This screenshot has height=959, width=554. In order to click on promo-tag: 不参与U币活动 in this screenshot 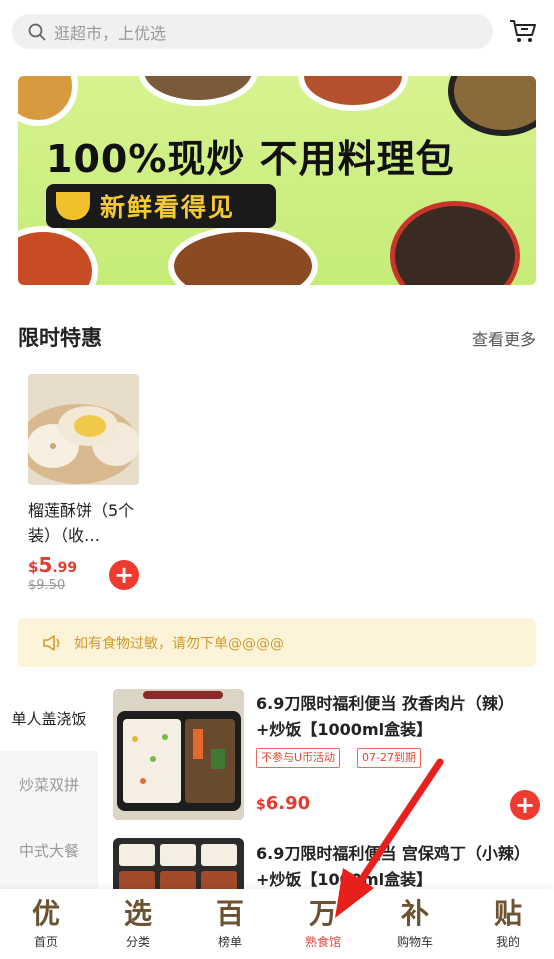, I will do `click(298, 758)`.